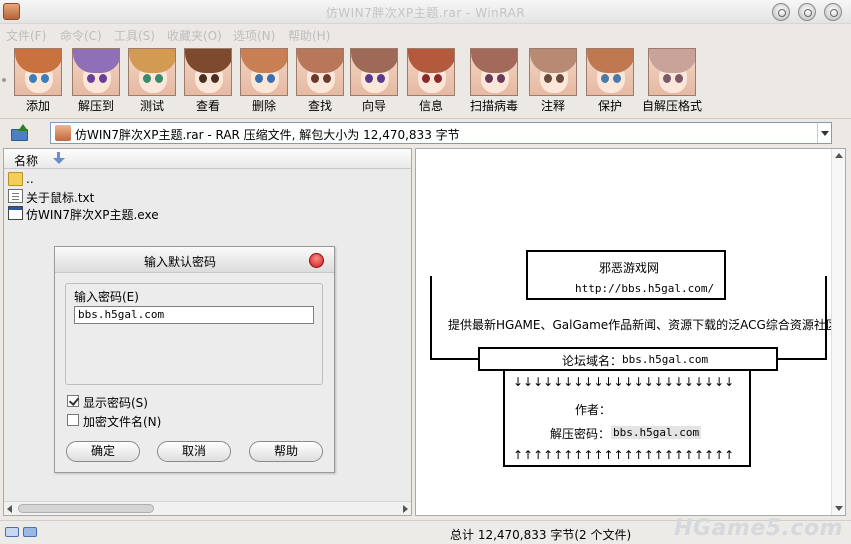  Describe the element at coordinates (96, 81) in the screenshot. I see `toolbar-button-1: 解压到` at that location.